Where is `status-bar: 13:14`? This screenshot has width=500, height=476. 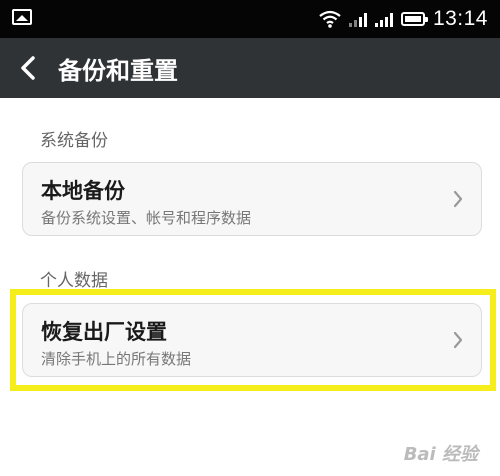
status-bar: 13:14 is located at coordinates (250, 19).